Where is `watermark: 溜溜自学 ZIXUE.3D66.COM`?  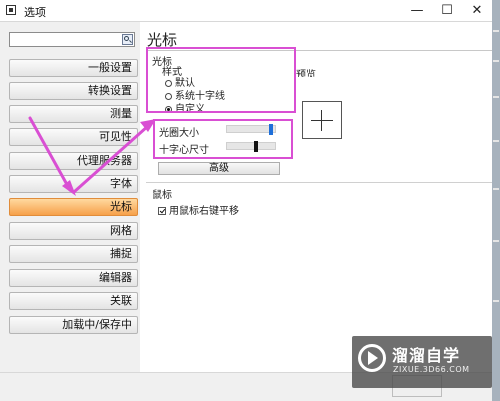
watermark: 溜溜自学 ZIXUE.3D66.COM is located at coordinates (422, 362).